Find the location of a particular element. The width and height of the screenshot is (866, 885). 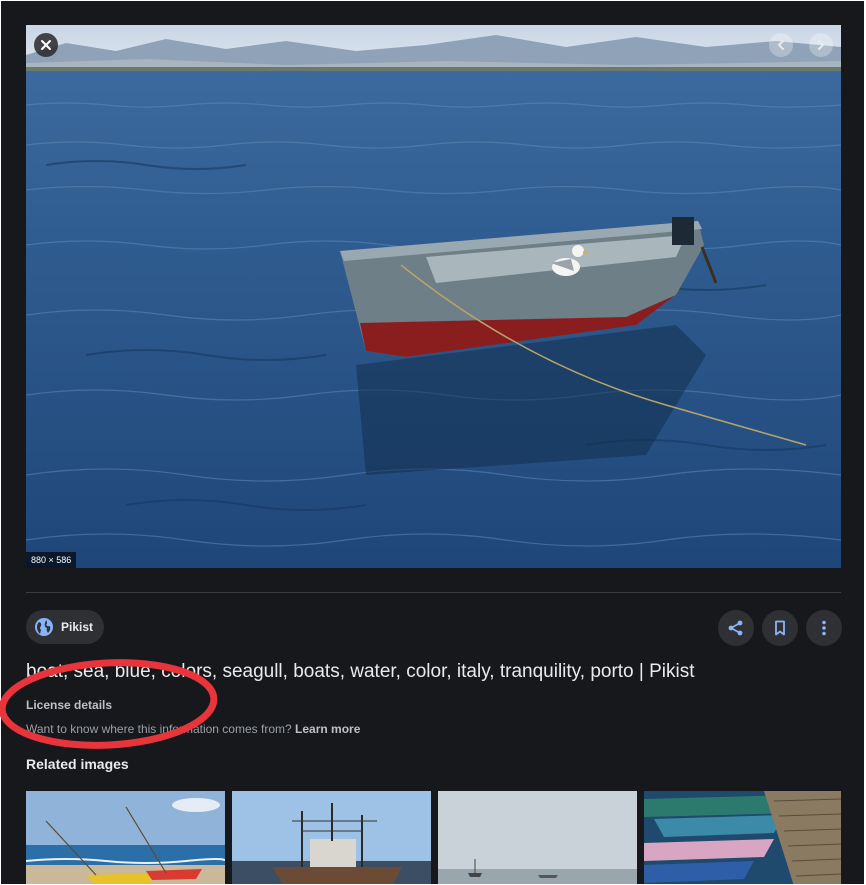

chevron-right-icon is located at coordinates (821, 45).